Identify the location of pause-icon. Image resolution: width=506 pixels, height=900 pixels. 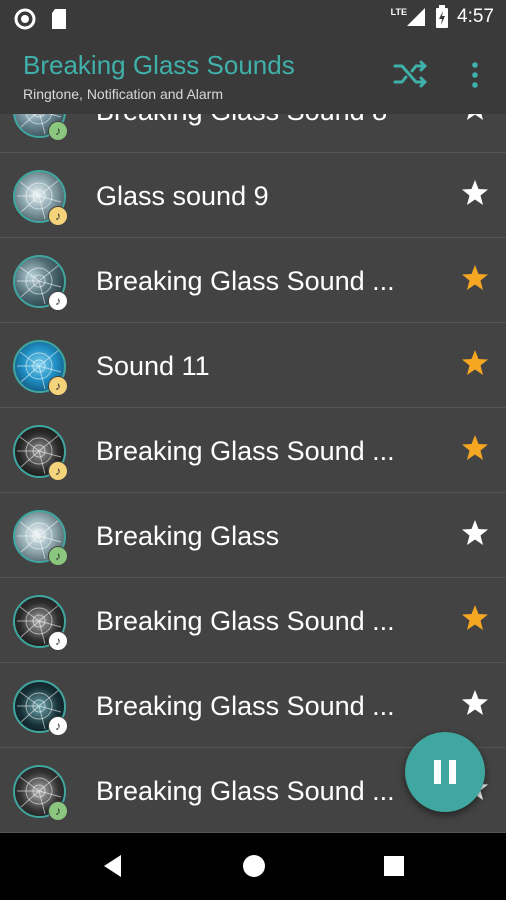
(445, 772).